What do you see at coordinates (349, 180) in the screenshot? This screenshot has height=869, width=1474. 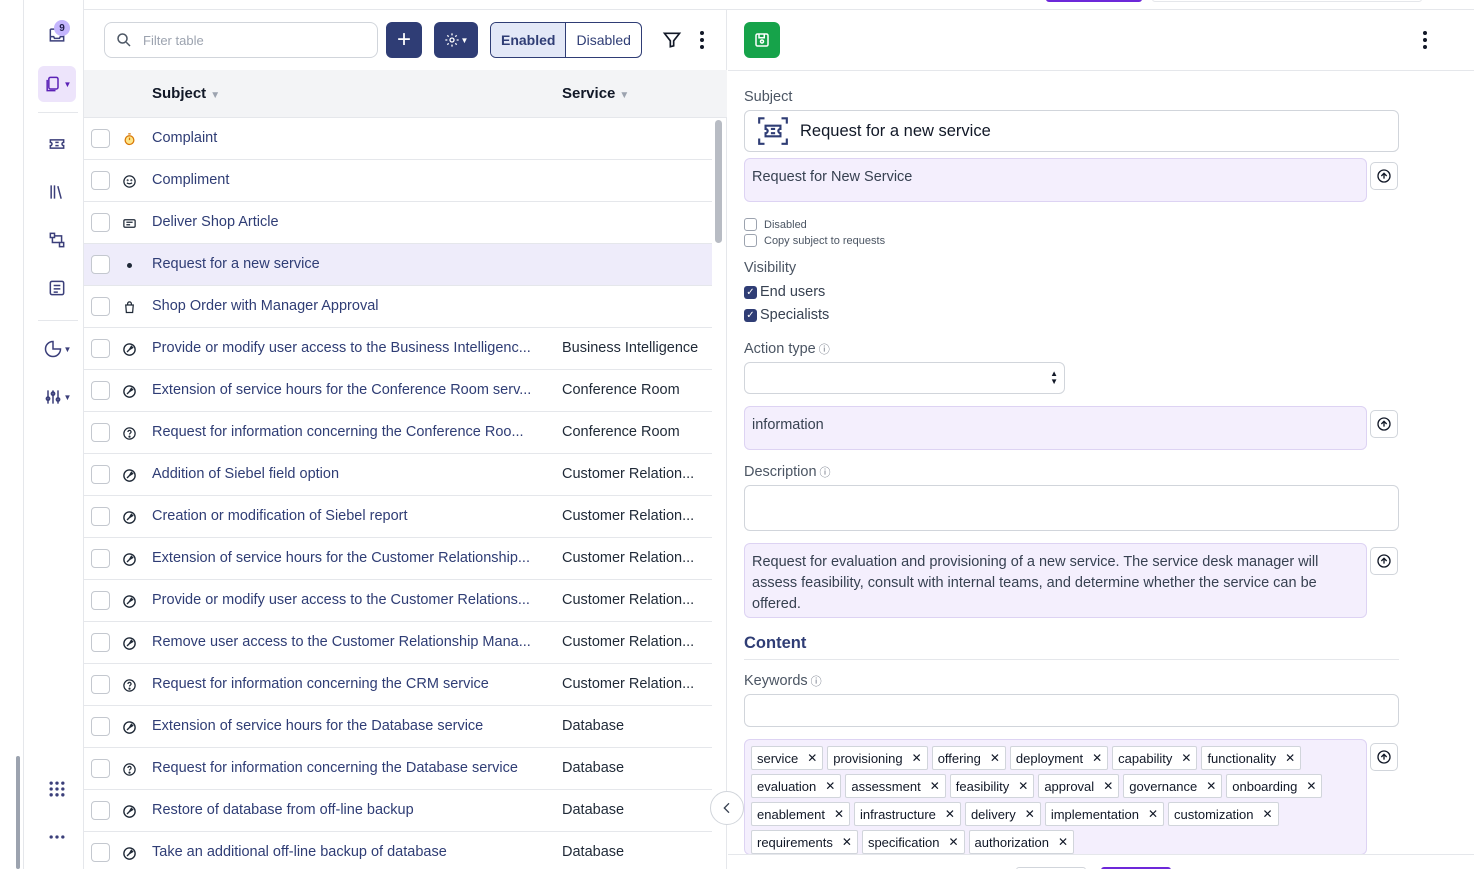 I see `row-subject: Compliment` at bounding box center [349, 180].